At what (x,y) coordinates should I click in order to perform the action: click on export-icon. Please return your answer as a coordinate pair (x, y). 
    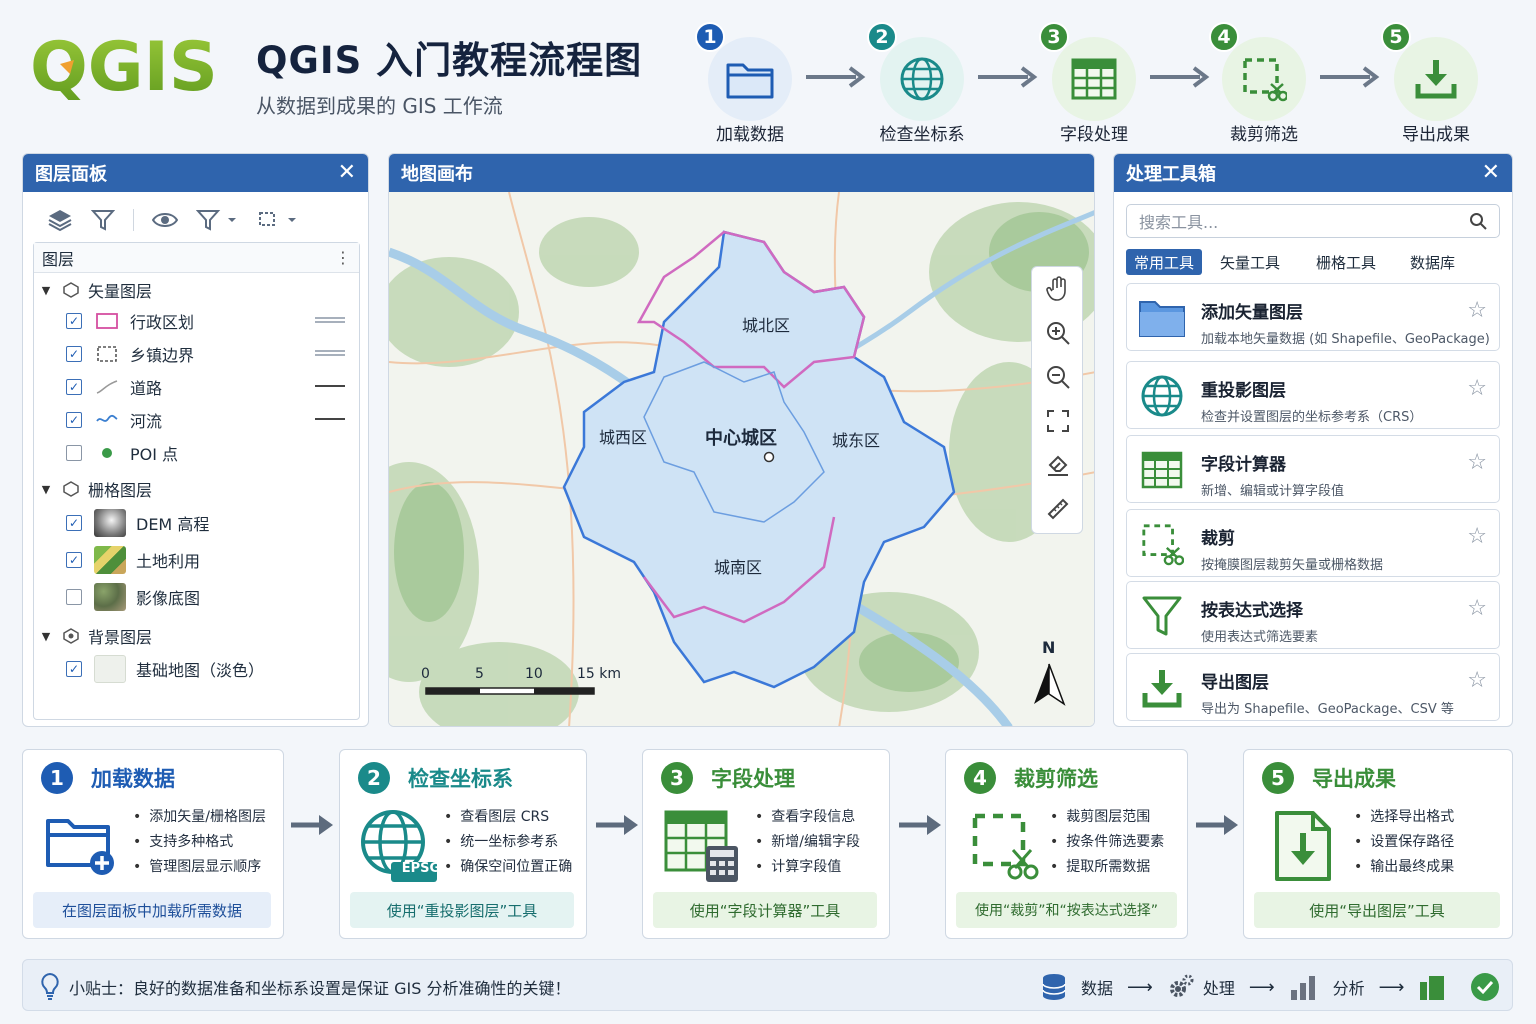
    Looking at the image, I should click on (1436, 79).